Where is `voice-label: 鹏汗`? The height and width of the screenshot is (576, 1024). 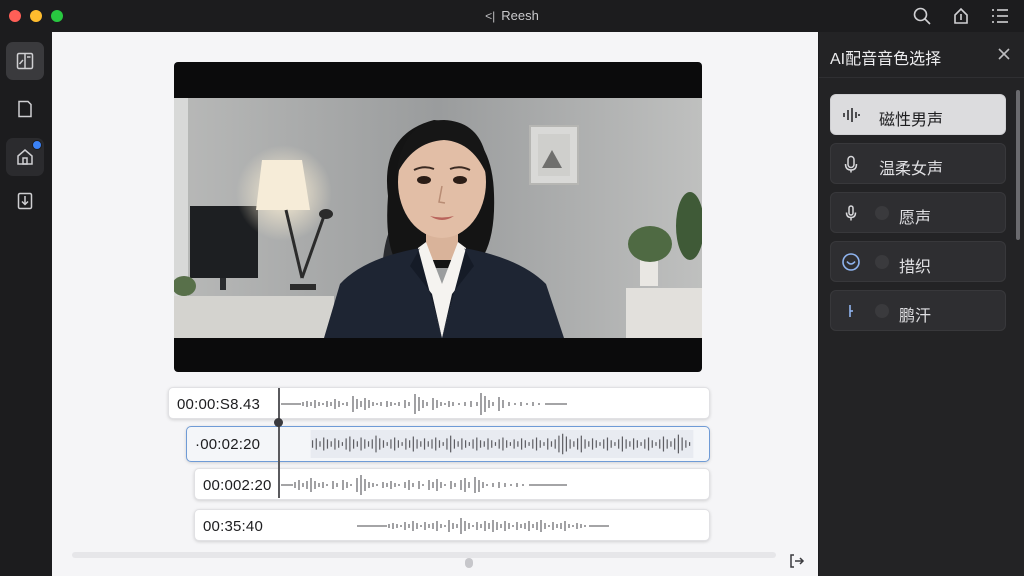
voice-label: 鹏汗 is located at coordinates (915, 316).